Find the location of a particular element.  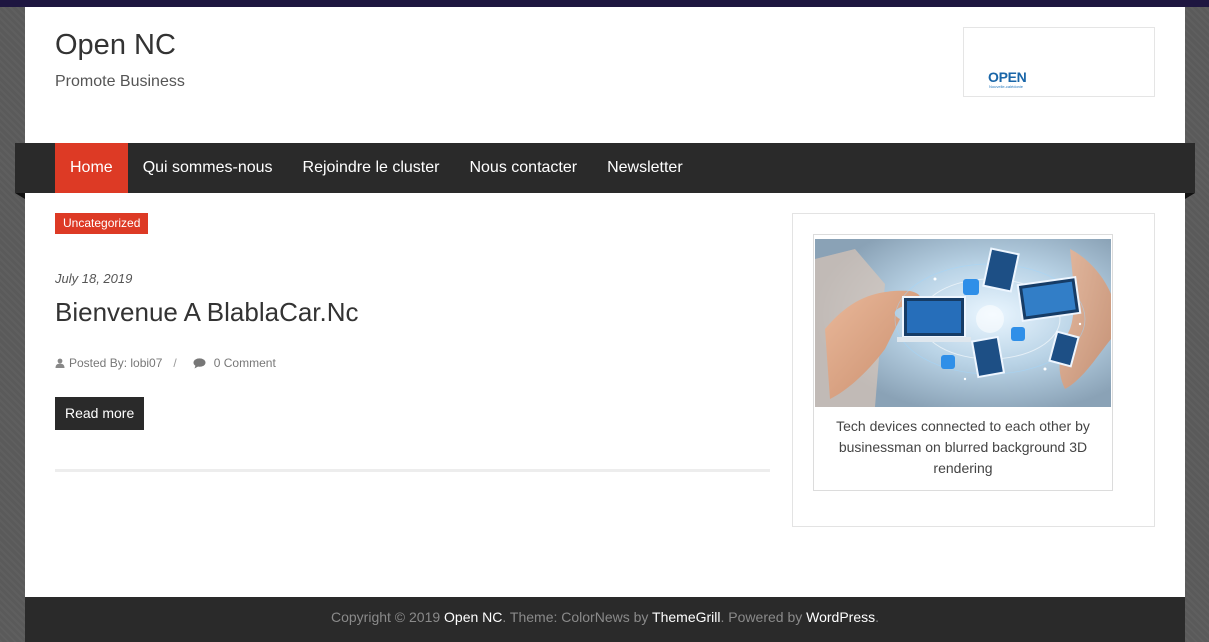

post-divider is located at coordinates (412, 470).